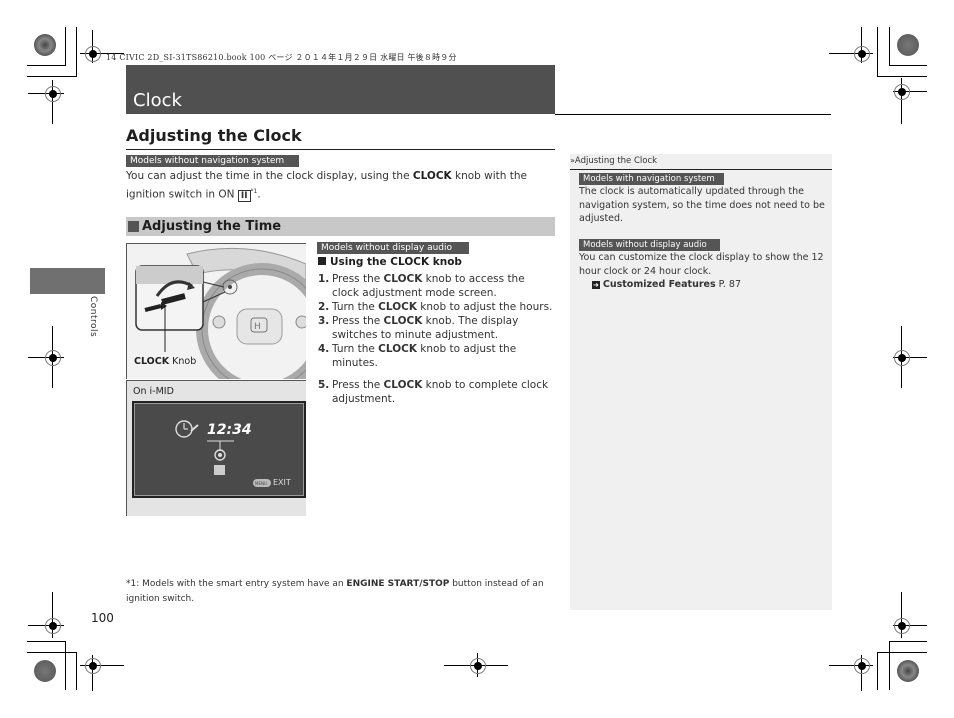 This screenshot has width=954, height=718. Describe the element at coordinates (133, 226) in the screenshot. I see `section-bullet-icon` at that location.